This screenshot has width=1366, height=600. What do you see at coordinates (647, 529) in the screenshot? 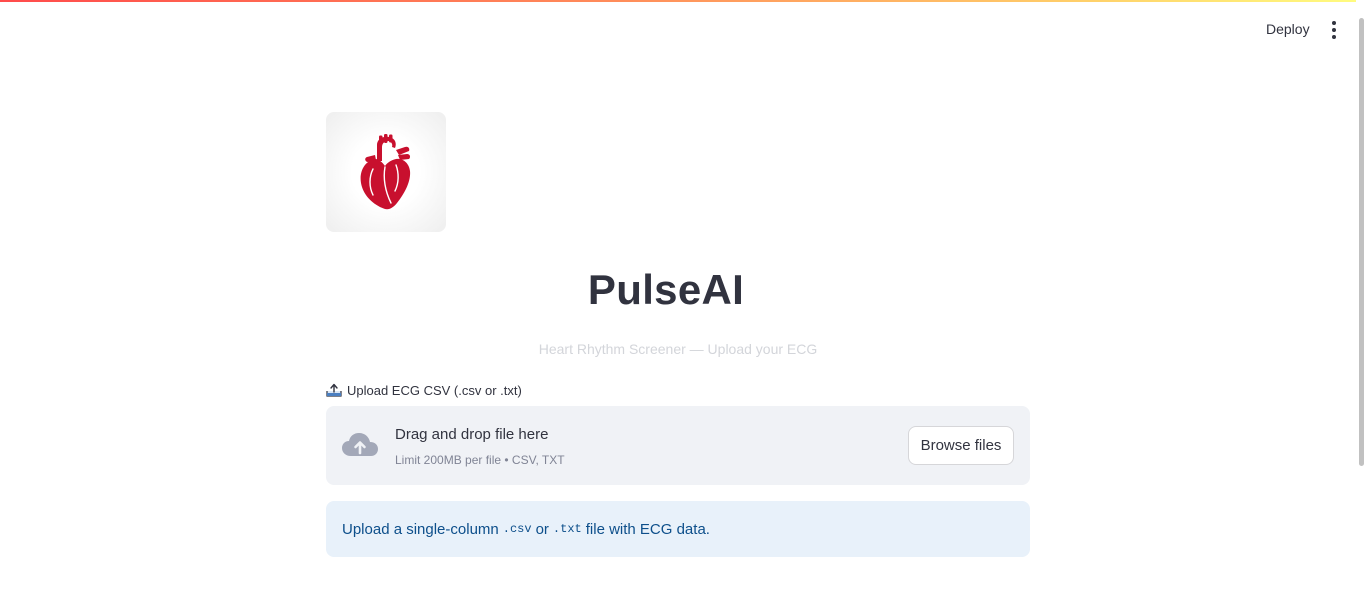
I see `info-text-after: file with ECG data.` at bounding box center [647, 529].